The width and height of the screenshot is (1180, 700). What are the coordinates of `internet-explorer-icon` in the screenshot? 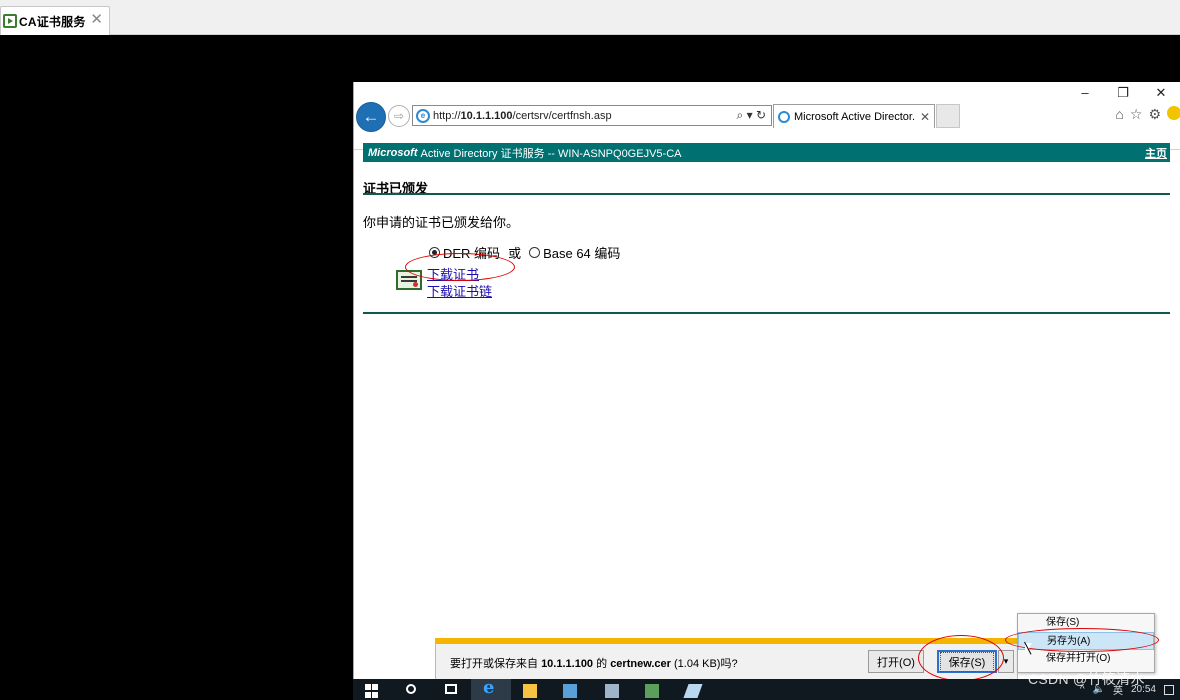 It's located at (491, 688).